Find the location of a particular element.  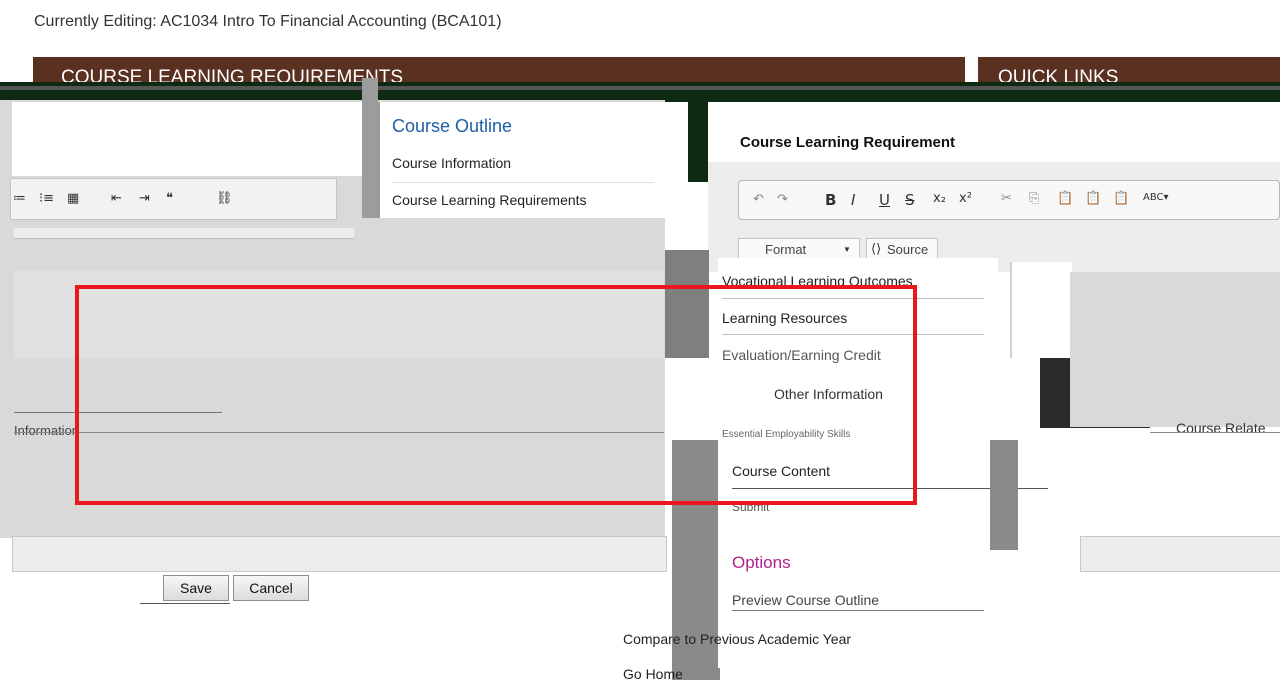

outdent-icon: ⇤ is located at coordinates (116, 198).